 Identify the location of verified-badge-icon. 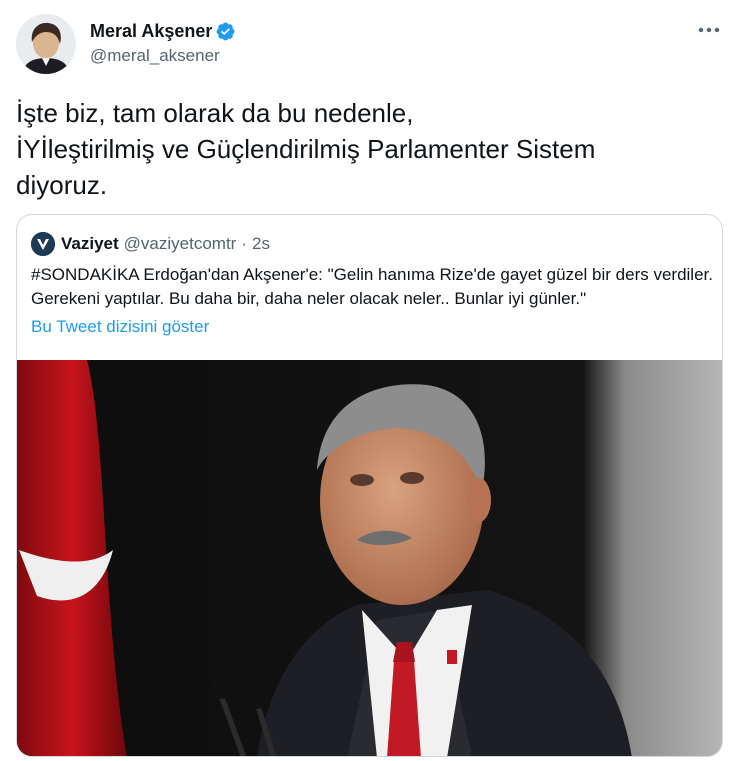
(225, 31).